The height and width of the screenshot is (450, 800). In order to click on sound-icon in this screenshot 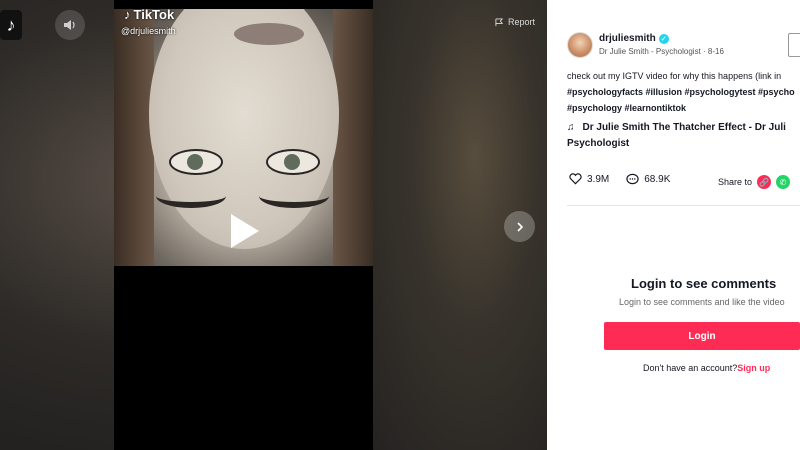, I will do `click(69, 25)`.